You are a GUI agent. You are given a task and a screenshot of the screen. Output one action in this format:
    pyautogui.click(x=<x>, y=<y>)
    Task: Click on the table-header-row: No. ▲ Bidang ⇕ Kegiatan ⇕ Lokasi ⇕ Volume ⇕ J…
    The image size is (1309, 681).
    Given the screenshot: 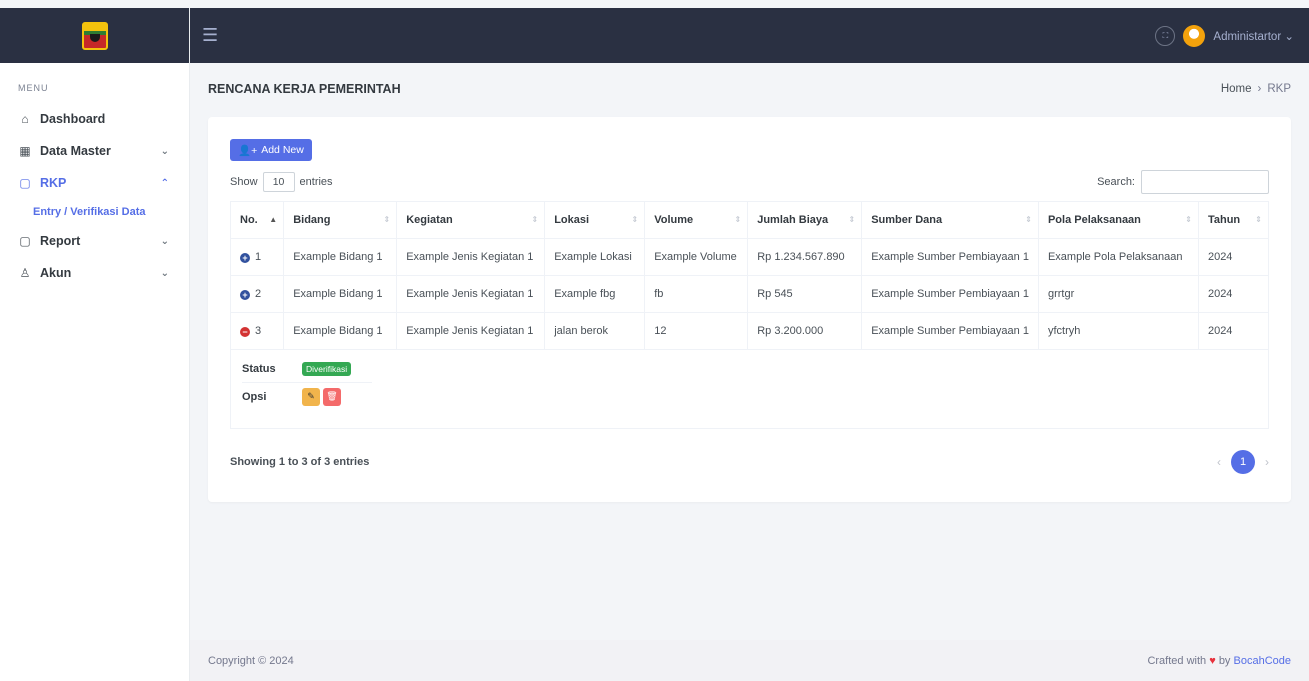 What is the action you would take?
    pyautogui.click(x=749, y=220)
    